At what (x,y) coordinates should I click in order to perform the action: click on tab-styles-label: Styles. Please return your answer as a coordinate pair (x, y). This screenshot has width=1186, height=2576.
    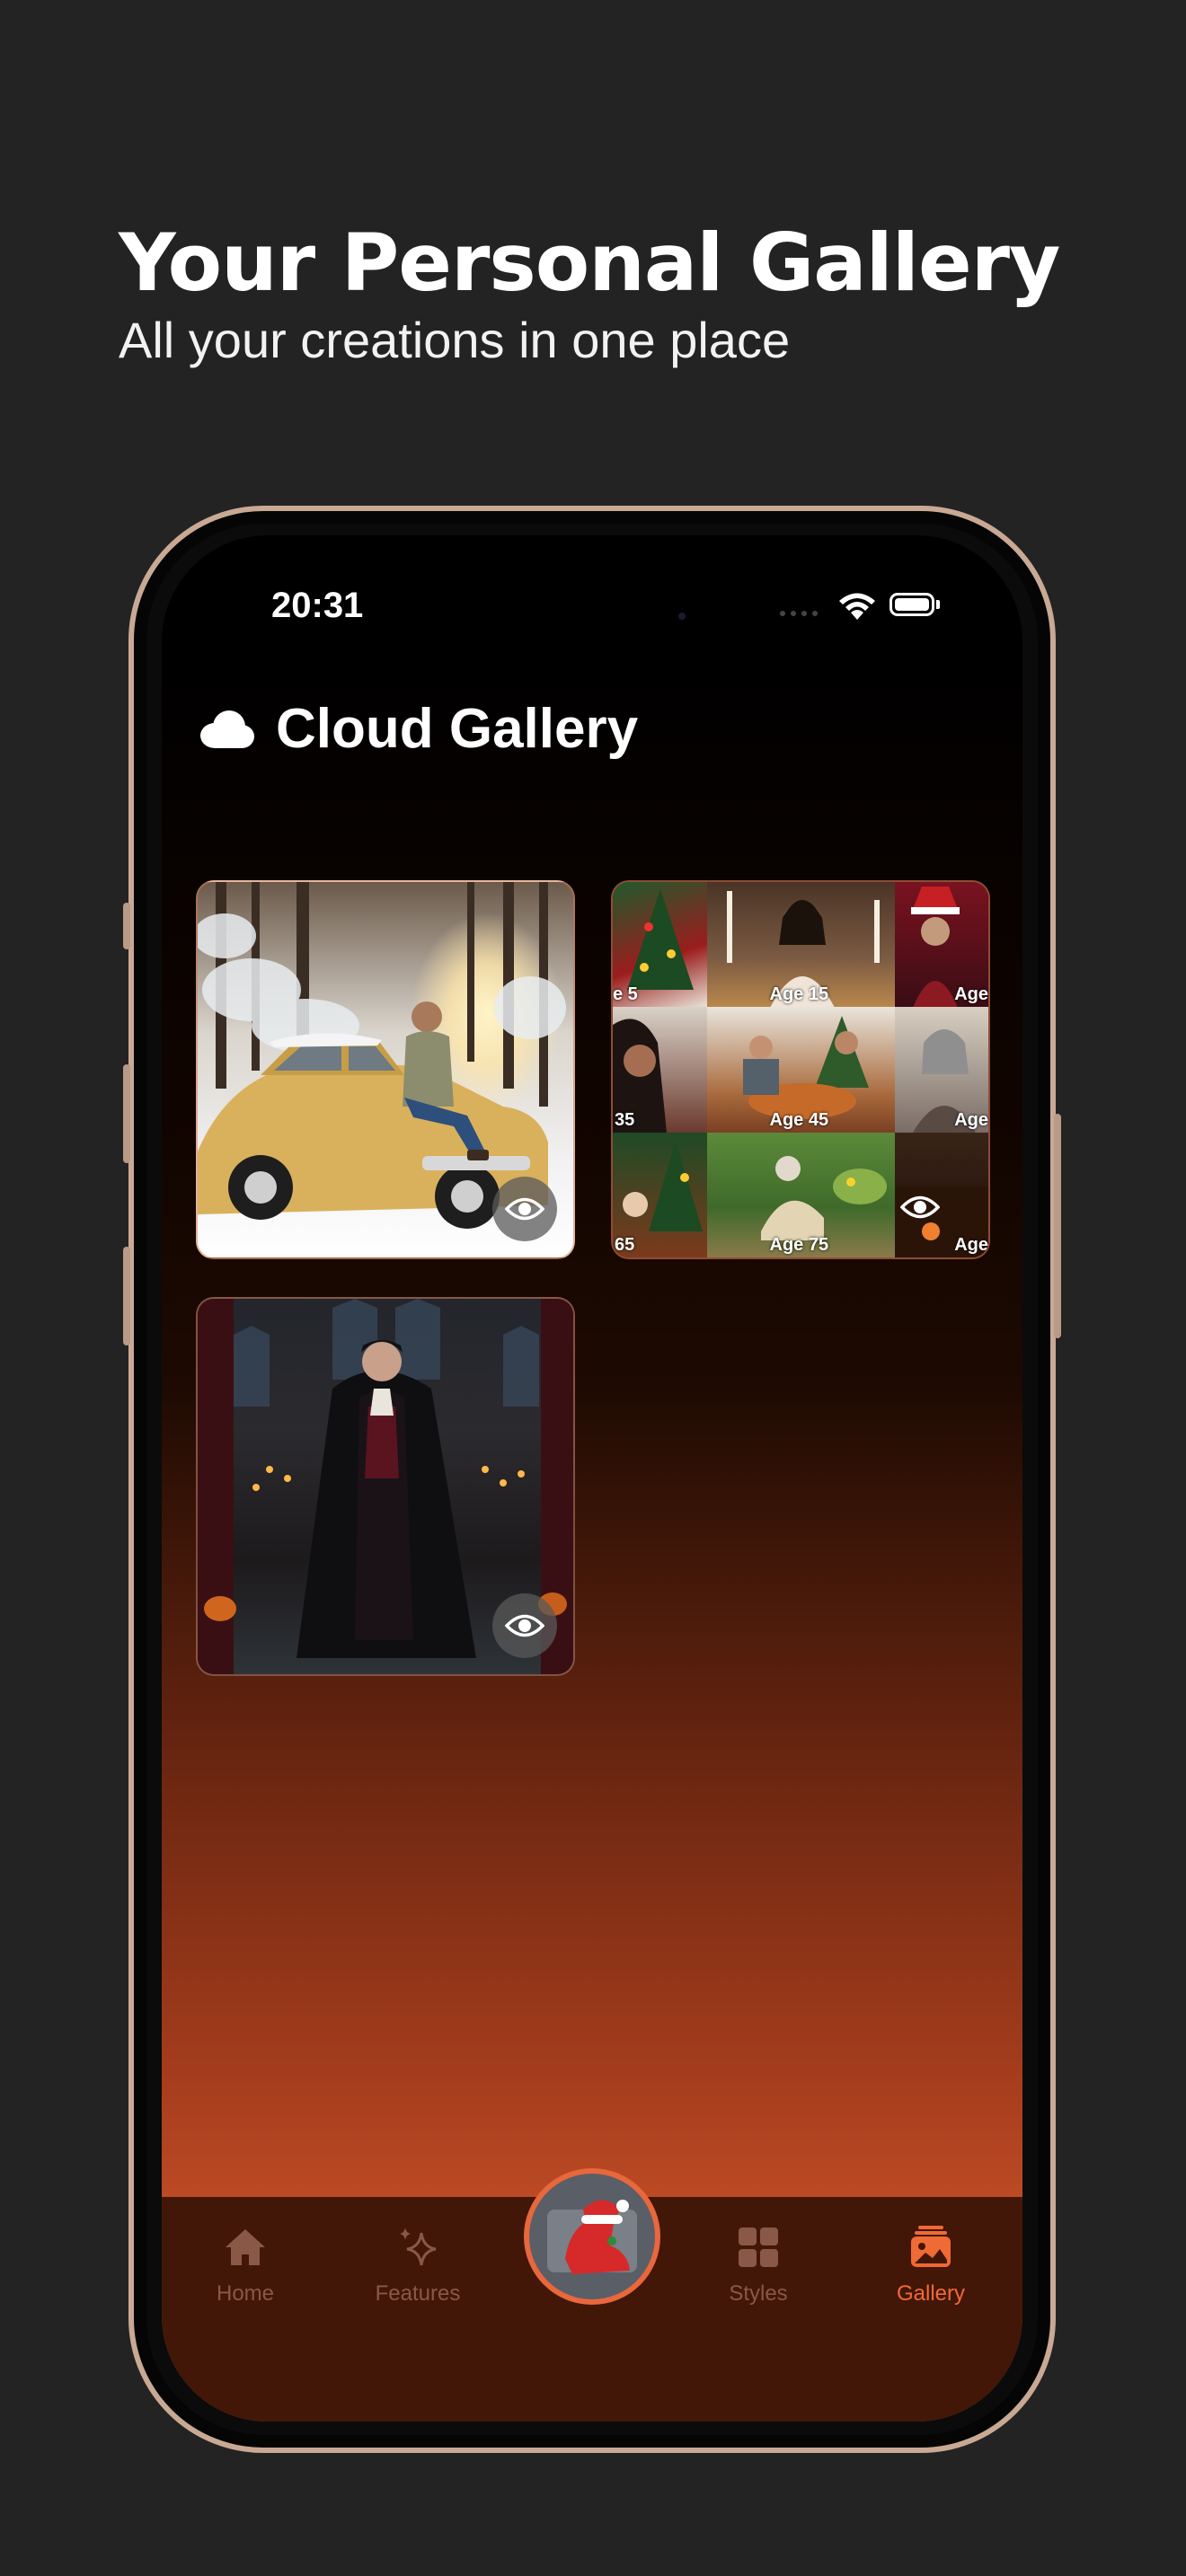
    Looking at the image, I should click on (758, 2293).